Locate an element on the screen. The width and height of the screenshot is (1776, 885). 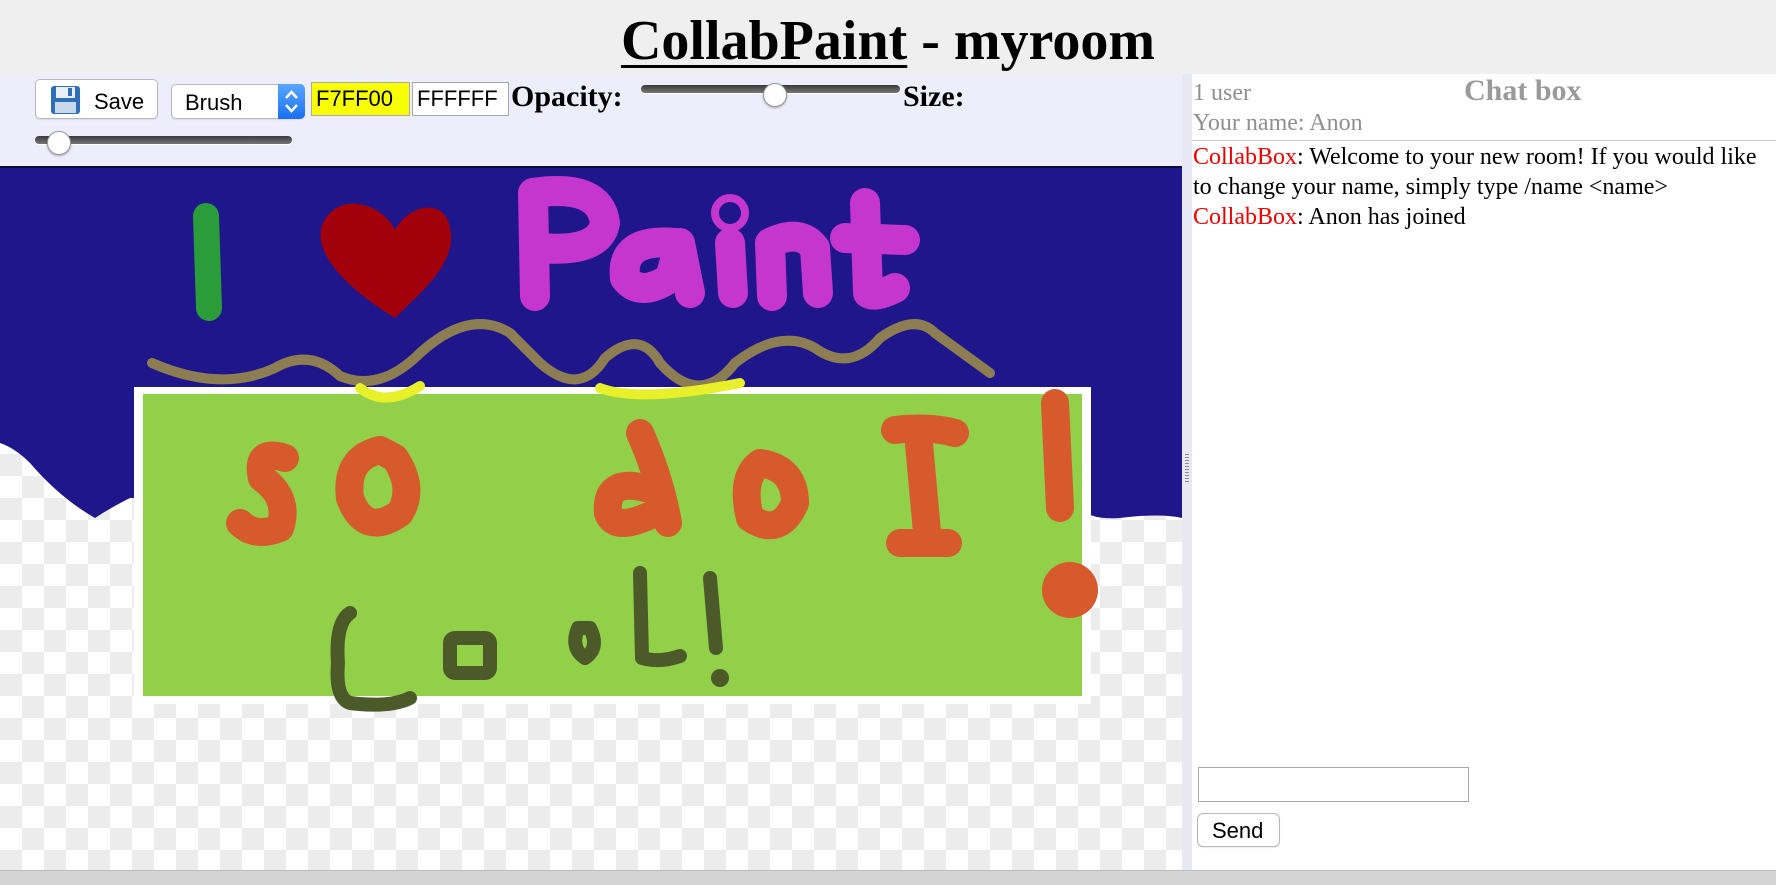
save-button: Save is located at coordinates (96, 99).